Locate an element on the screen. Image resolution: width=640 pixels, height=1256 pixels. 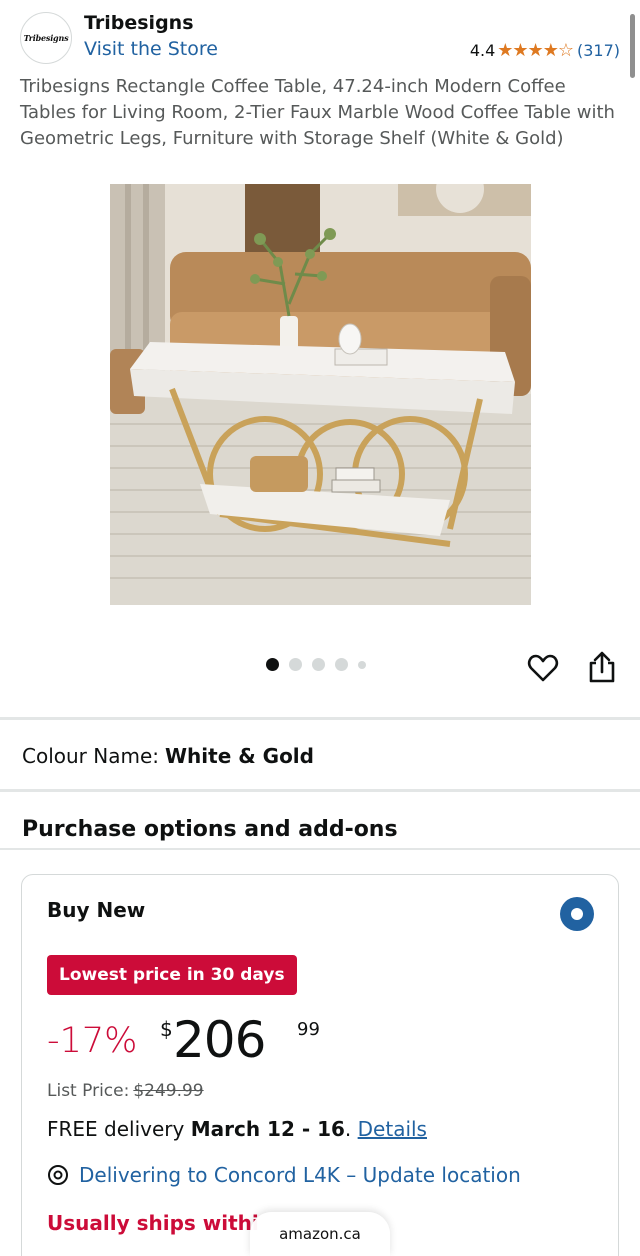
brand-logo-text: Tribesigns is located at coordinates (46, 38).